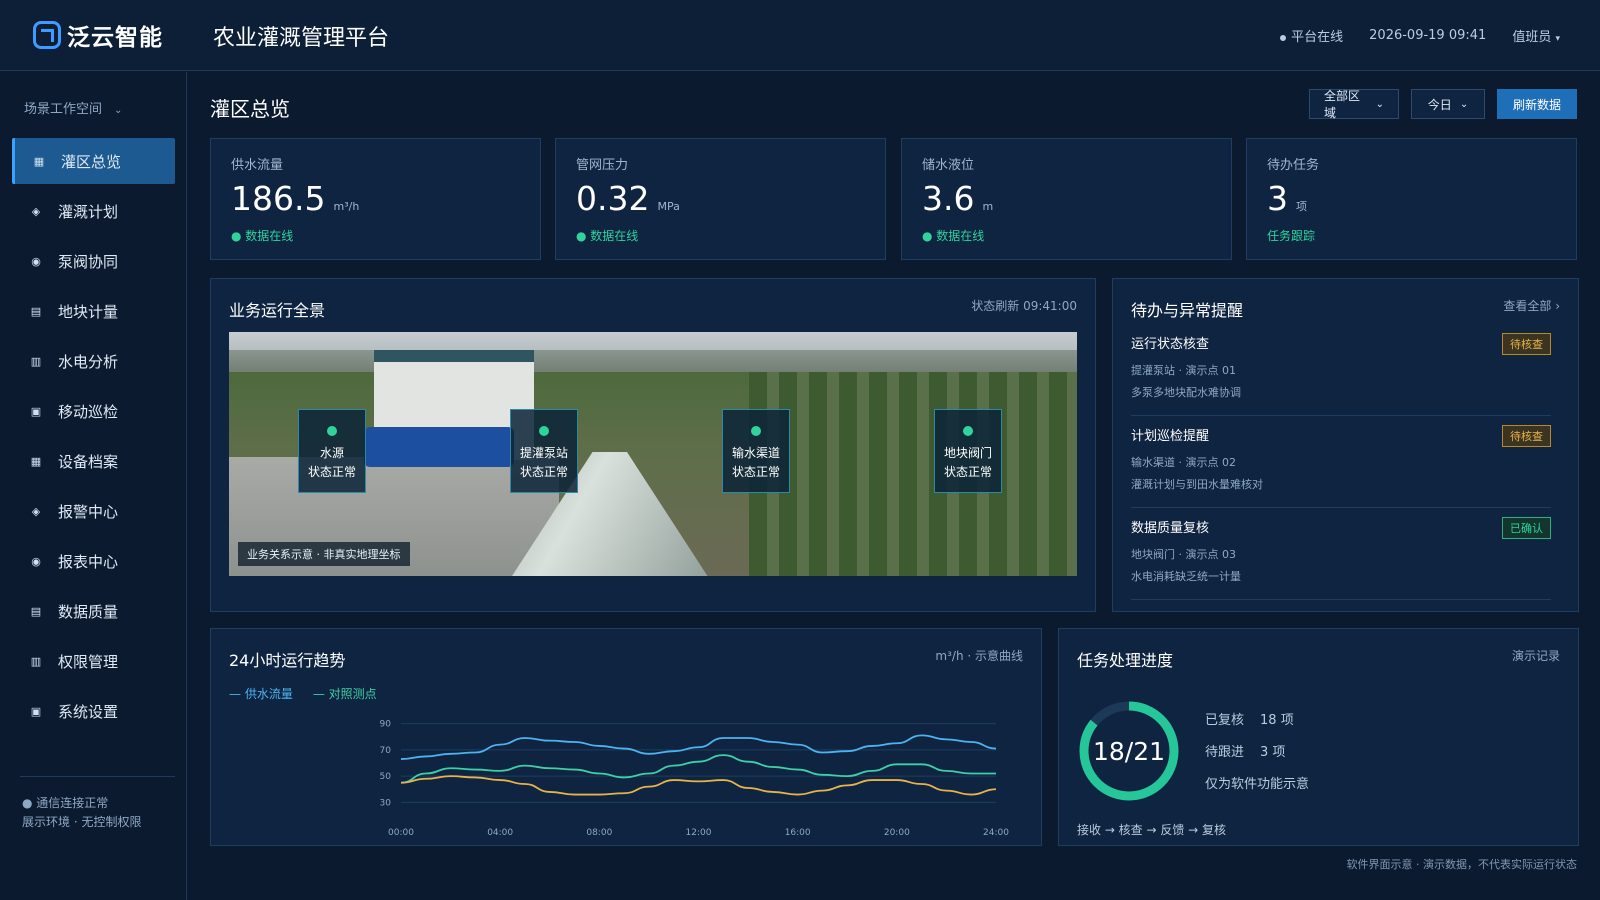 The height and width of the screenshot is (900, 1600). Describe the element at coordinates (1526, 528) in the screenshot. I see `status-badge: 已确认` at that location.